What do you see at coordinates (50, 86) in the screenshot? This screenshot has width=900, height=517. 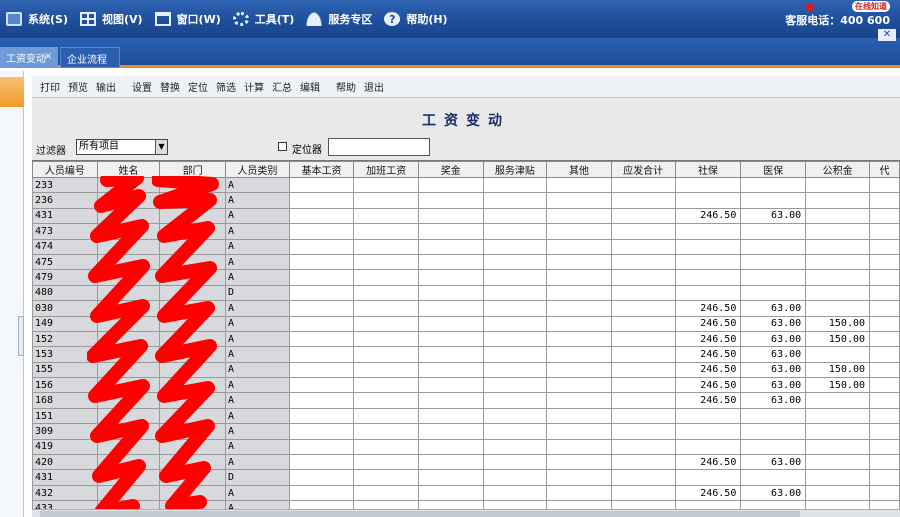 I see `toolbar-button: 打印` at bounding box center [50, 86].